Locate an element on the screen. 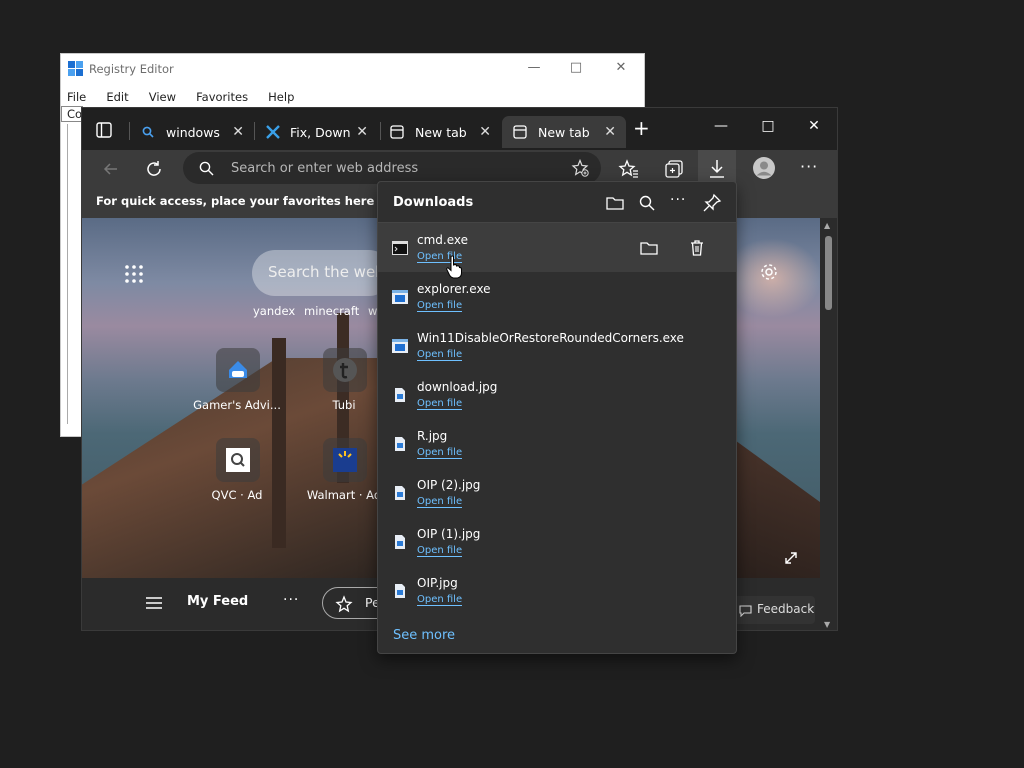  tile-label: QVC · Ad is located at coordinates (237, 495).